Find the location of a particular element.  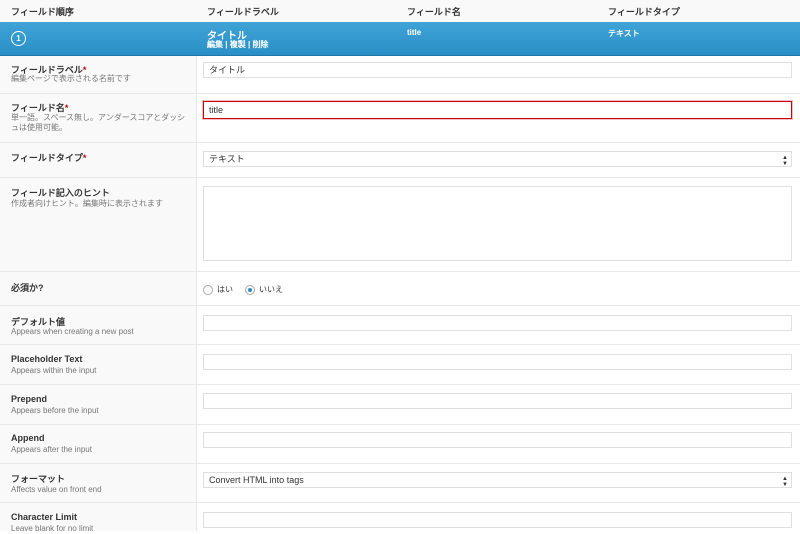

instructions-textarea is located at coordinates (497, 223).